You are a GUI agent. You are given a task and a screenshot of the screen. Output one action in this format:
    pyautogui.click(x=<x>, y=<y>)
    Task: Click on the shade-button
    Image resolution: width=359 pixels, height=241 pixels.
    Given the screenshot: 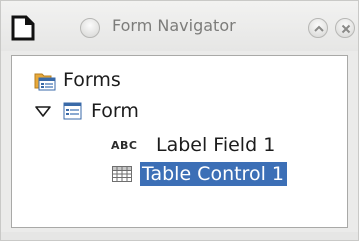 What is the action you would take?
    pyautogui.click(x=318, y=28)
    